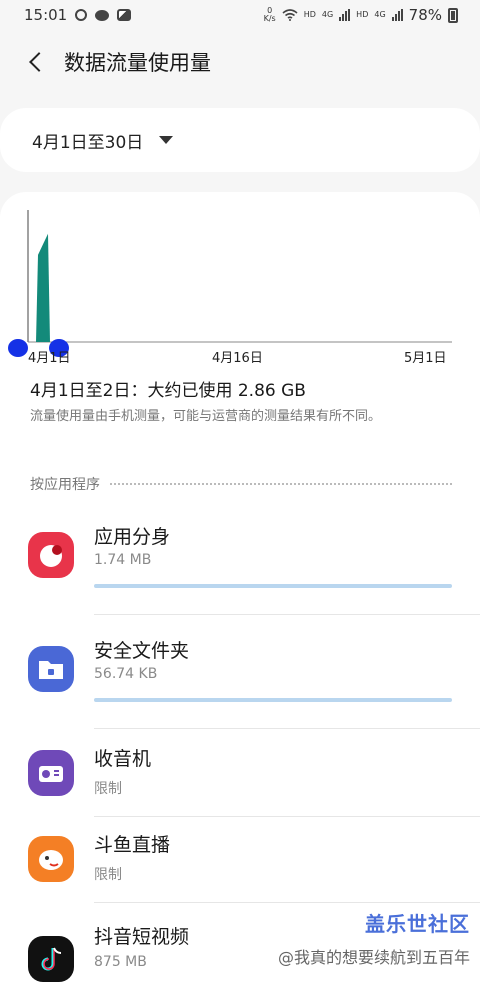 This screenshot has width=480, height=986. I want to click on net-speed-unit: K/s, so click(269, 18).